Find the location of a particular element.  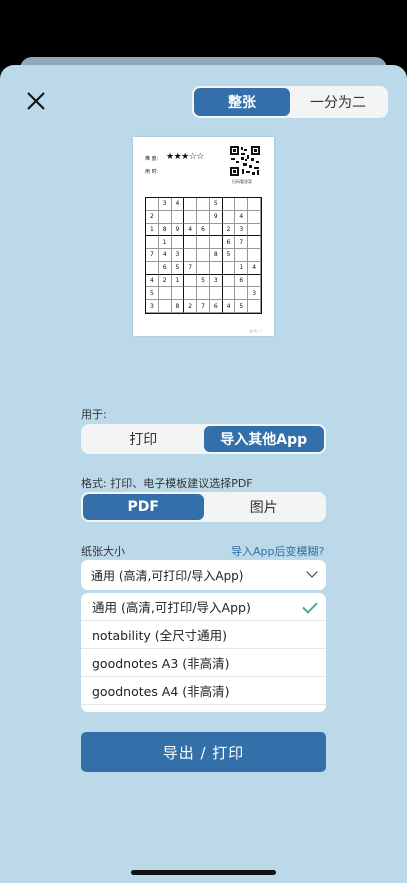

use-option-print: 打印 is located at coordinates (143, 439).